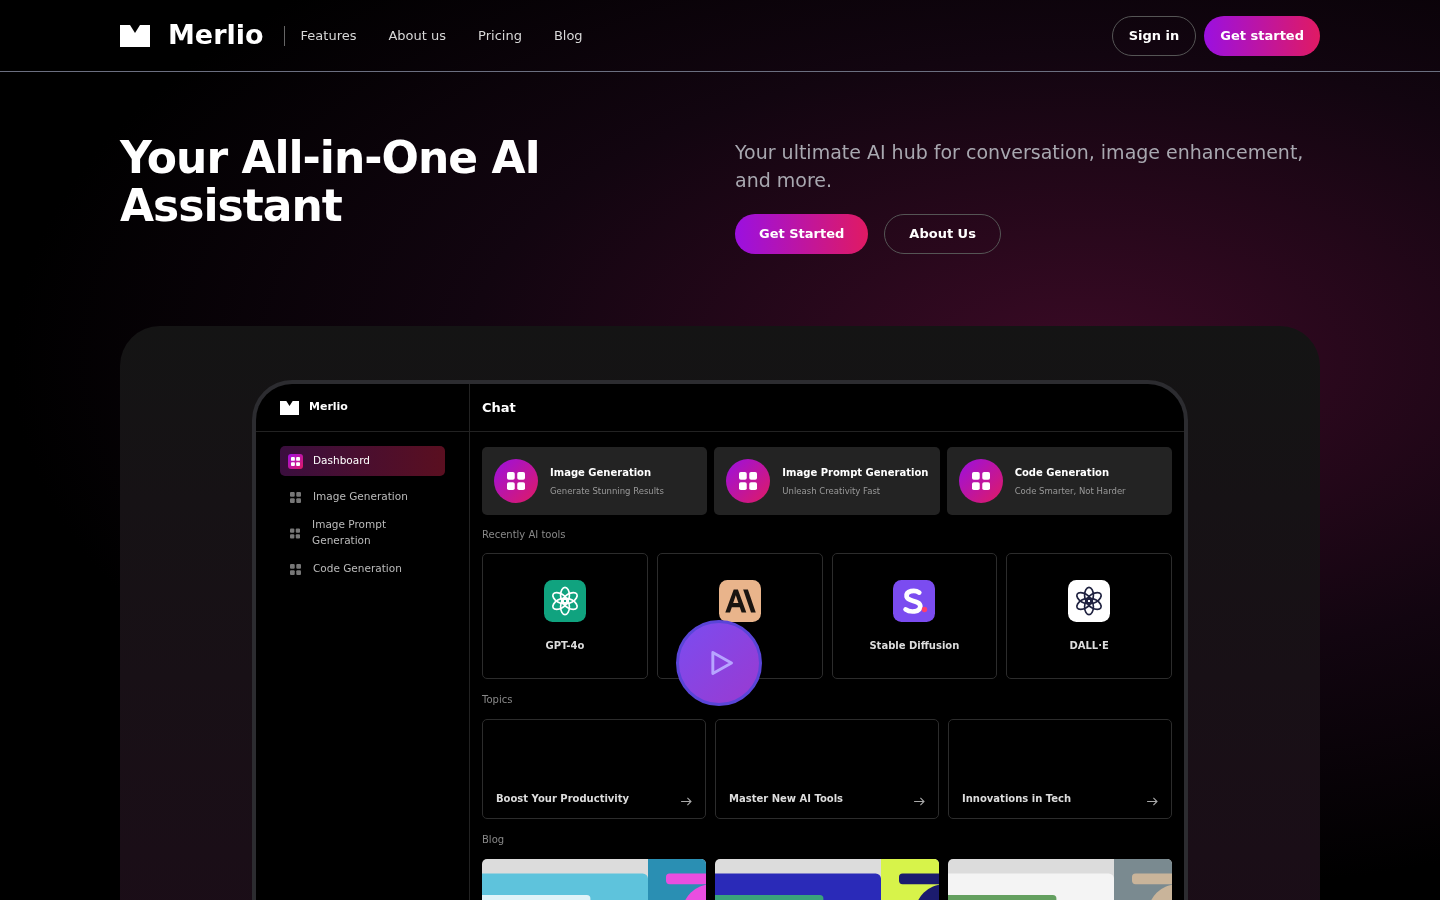 The image size is (1440, 900). What do you see at coordinates (827, 769) in the screenshot?
I see `topic-card: Master New AI Tools` at bounding box center [827, 769].